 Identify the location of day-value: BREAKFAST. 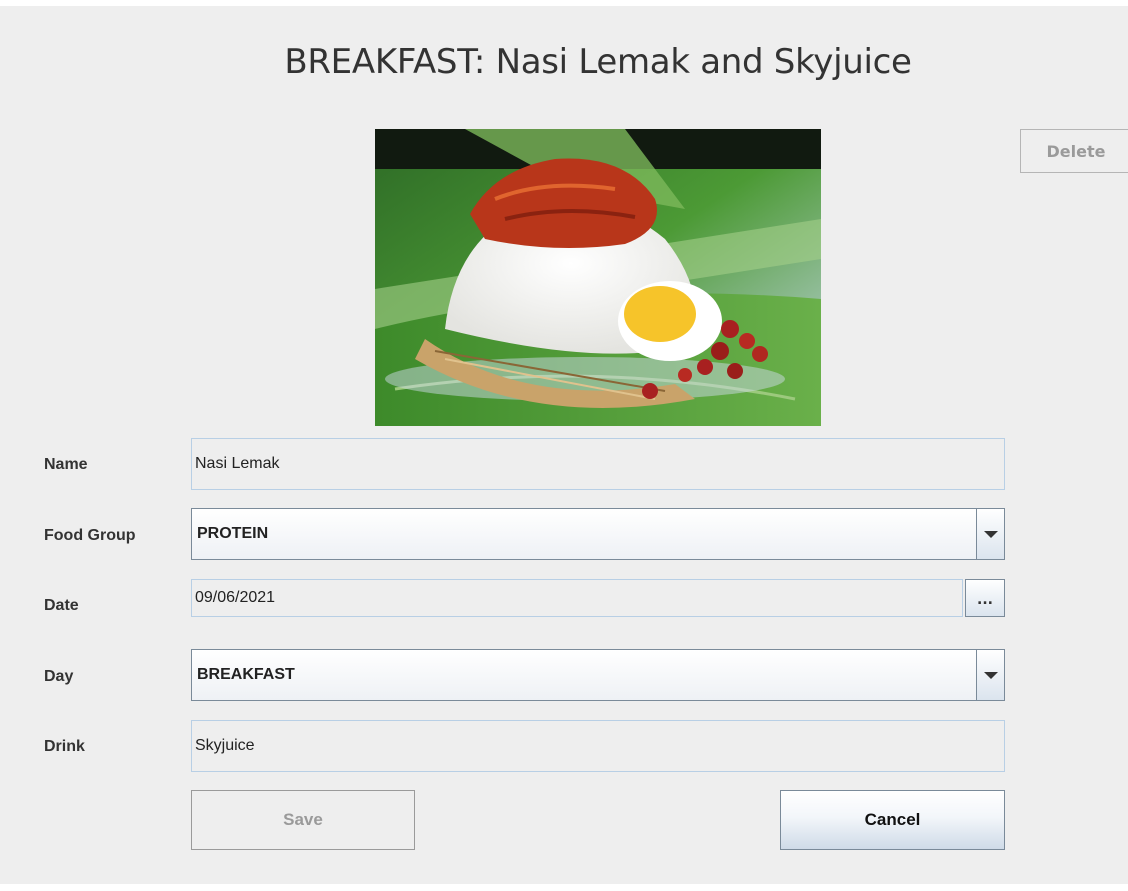
(246, 674).